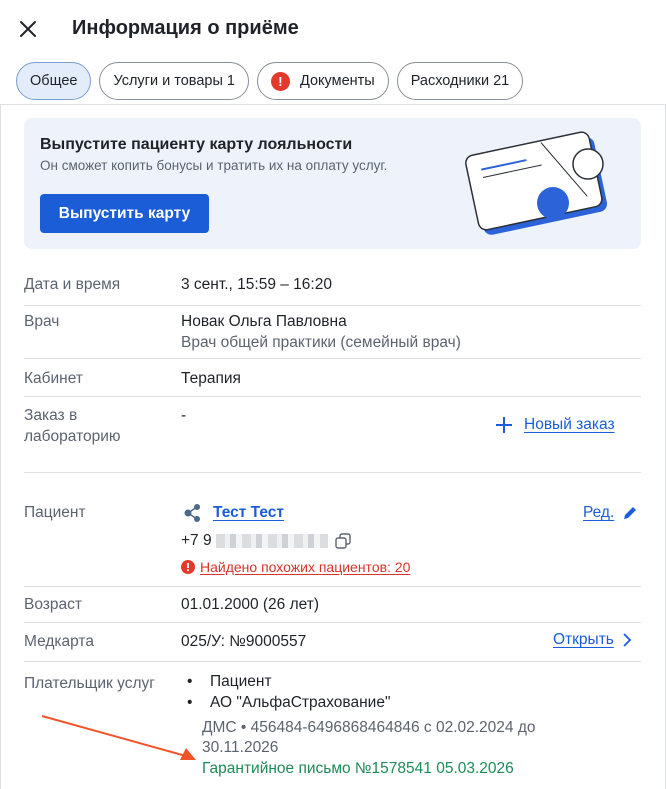 This screenshot has height=789, width=666. I want to click on phone-prefix: +7 9, so click(196, 540).